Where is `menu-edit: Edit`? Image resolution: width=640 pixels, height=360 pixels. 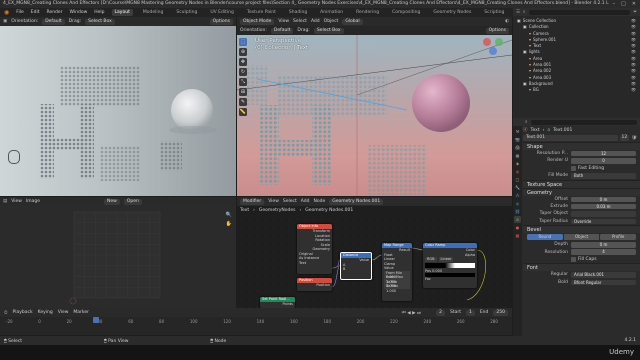 menu-edit: Edit is located at coordinates (35, 12).